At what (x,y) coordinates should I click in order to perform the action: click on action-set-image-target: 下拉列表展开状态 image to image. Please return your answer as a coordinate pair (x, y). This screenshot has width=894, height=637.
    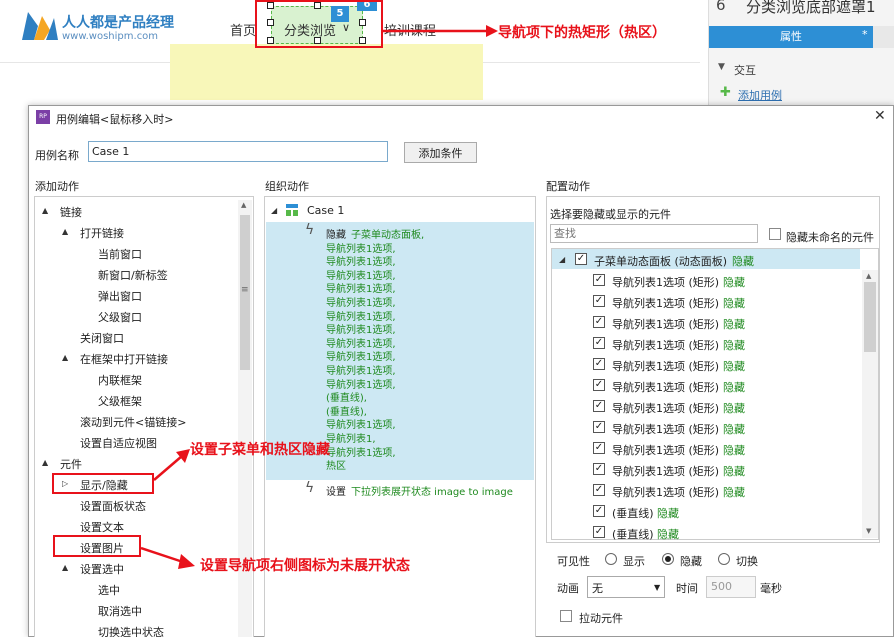
    Looking at the image, I should click on (432, 490).